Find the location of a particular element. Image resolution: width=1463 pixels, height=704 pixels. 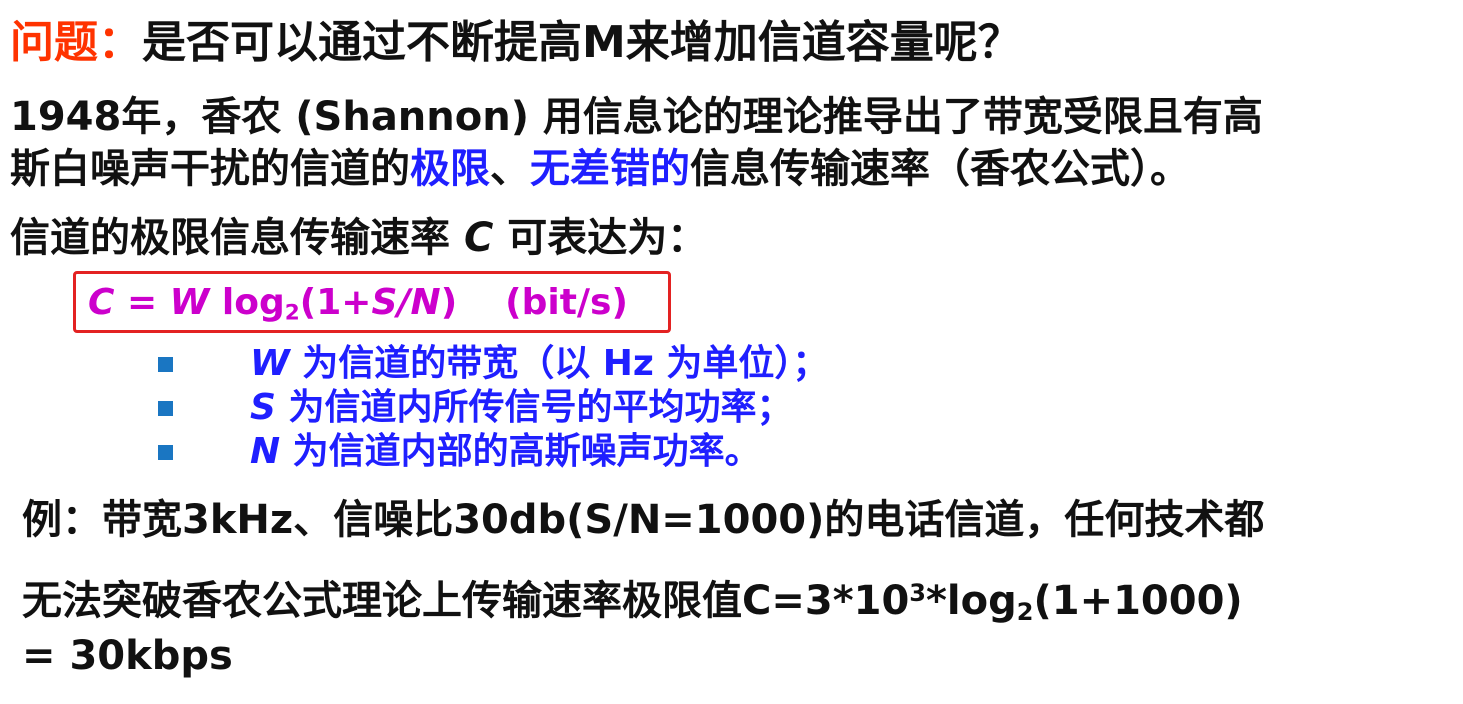

paragraph-shannon-line2: 斯白噪声干扰的信道的极限、无差错的信息传输速率（香农公式）。 is located at coordinates (600, 169).